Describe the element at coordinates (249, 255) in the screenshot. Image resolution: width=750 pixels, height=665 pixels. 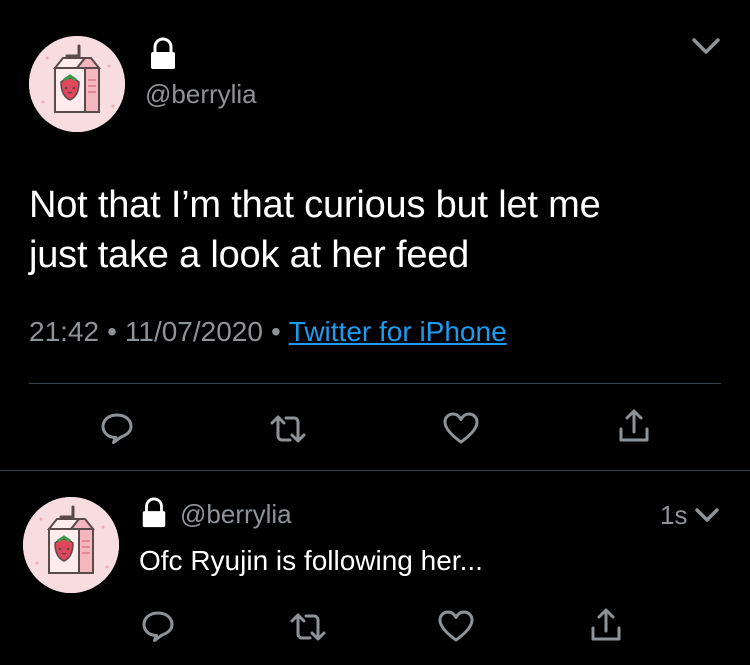
I see `tweet-text-line-2: just take a look at her feed` at that location.